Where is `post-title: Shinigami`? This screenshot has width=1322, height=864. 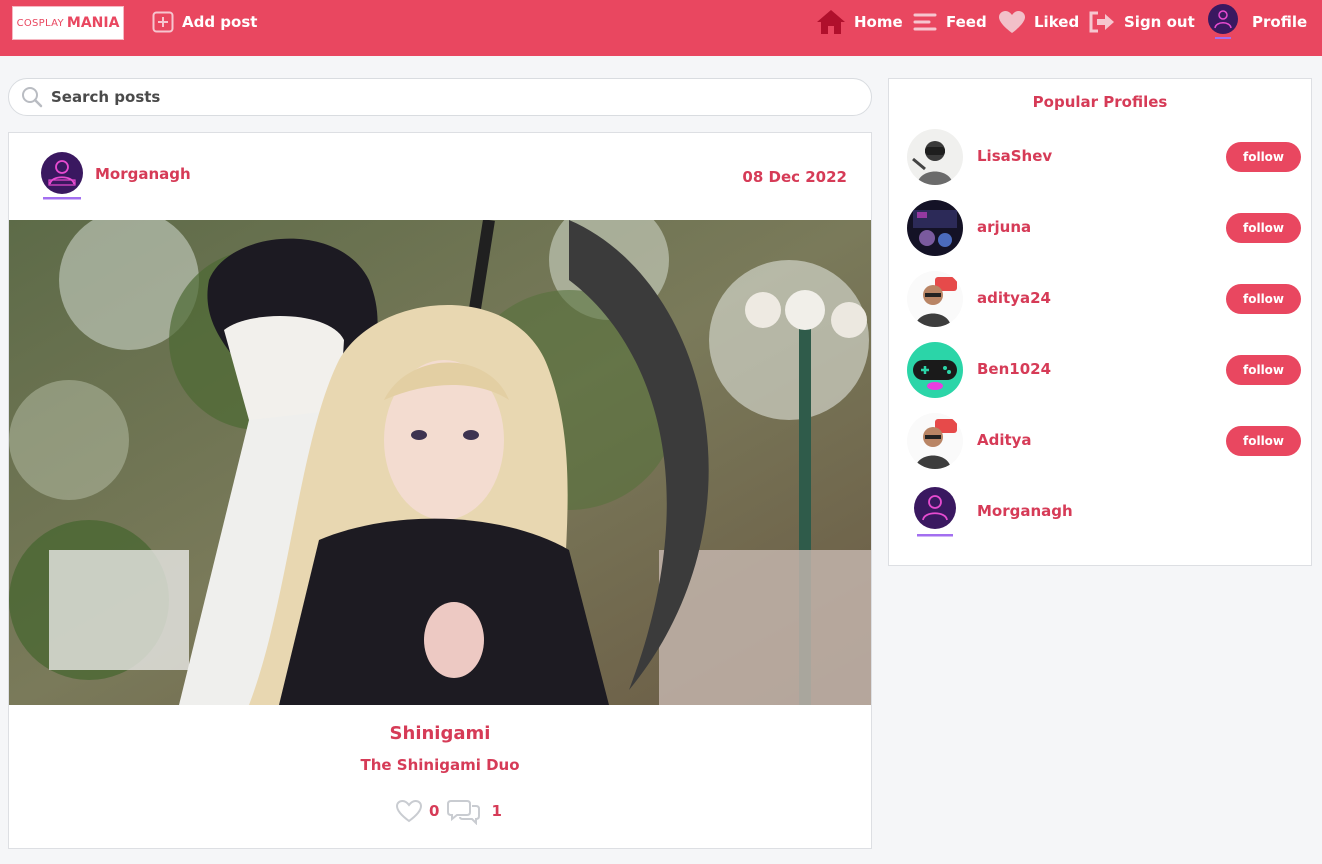 post-title: Shinigami is located at coordinates (440, 733).